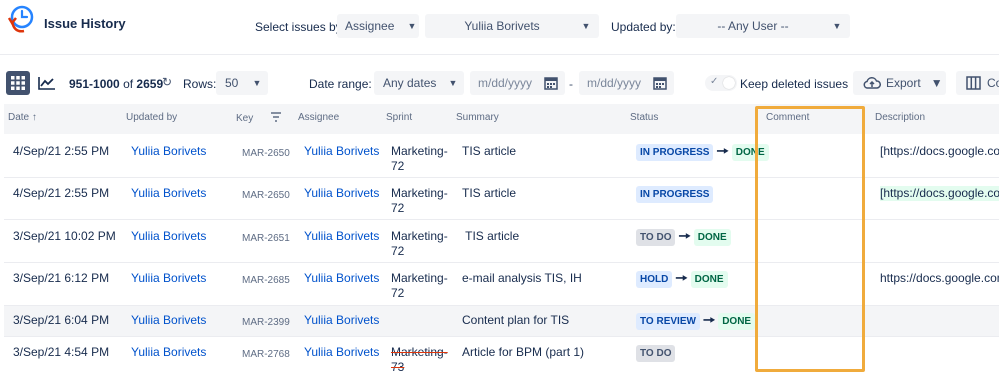  What do you see at coordinates (714, 81) in the screenshot?
I see `check-icon: ✓` at bounding box center [714, 81].